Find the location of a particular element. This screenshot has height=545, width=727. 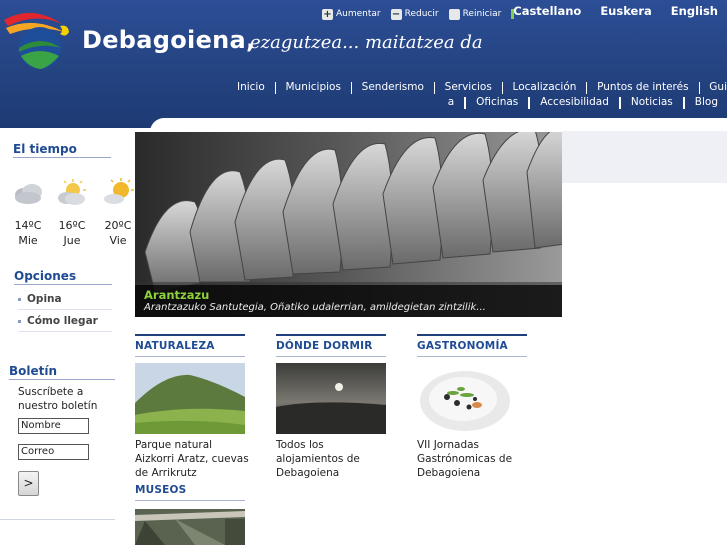

weather-day-label: Mie is located at coordinates (28, 240).